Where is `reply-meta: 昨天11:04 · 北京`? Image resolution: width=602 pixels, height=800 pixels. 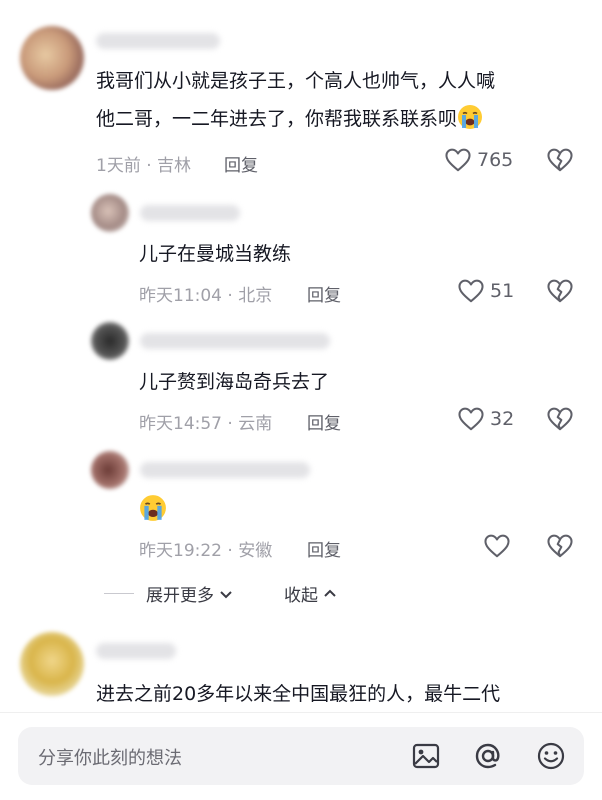 reply-meta: 昨天11:04 · 北京 is located at coordinates (206, 296).